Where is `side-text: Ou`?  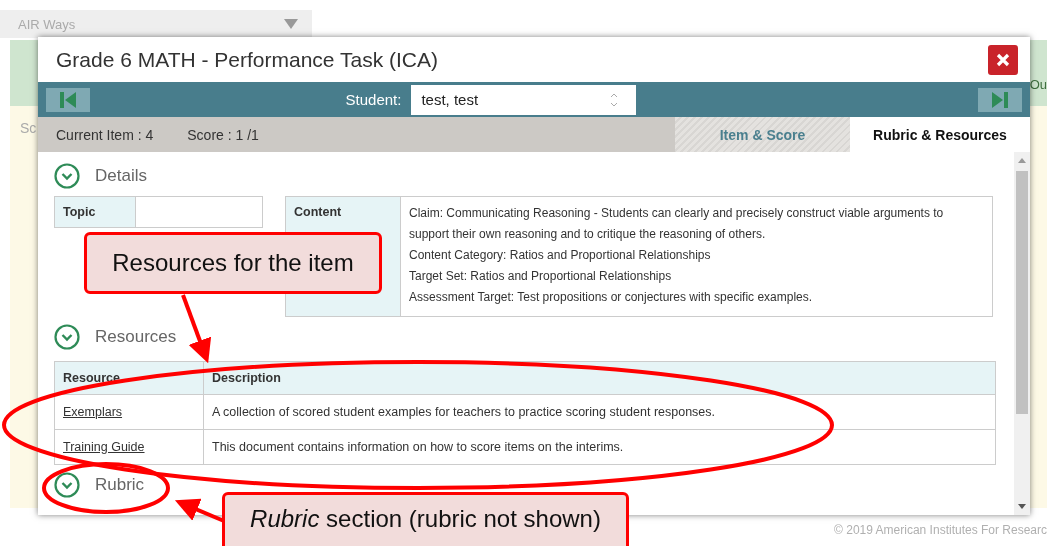
side-text: Ou is located at coordinates (1038, 84).